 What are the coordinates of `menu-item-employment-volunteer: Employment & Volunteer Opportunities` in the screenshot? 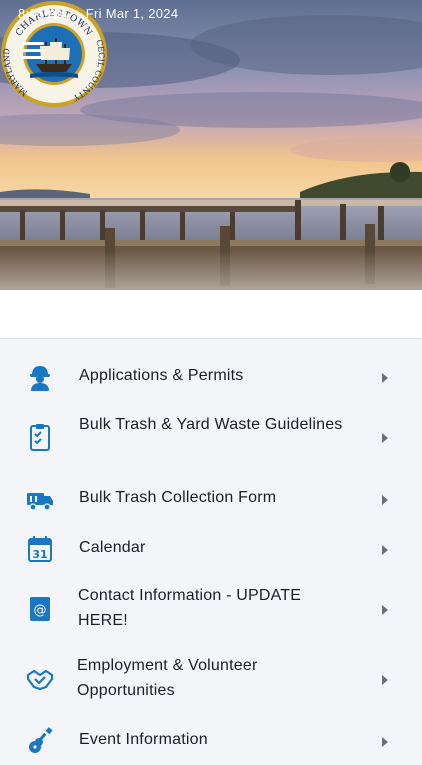 It's located at (211, 680).